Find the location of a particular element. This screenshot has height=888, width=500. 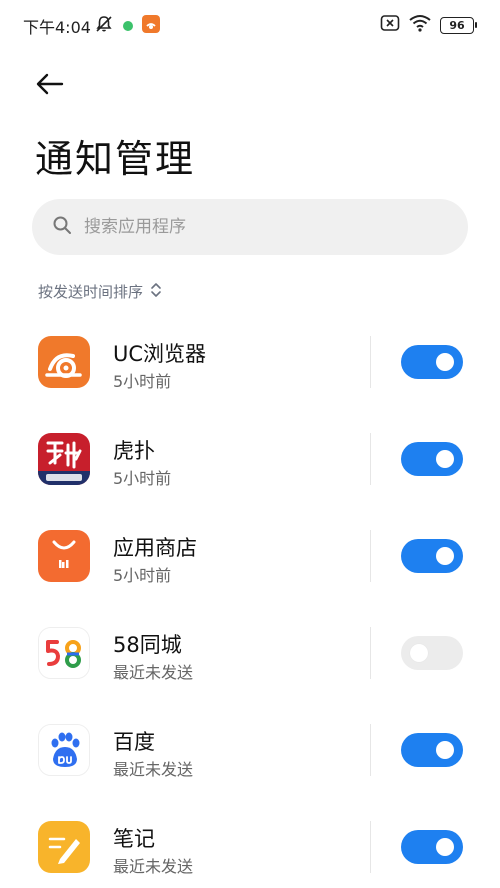

status-bar: 下午4:04 96 is located at coordinates (250, 24).